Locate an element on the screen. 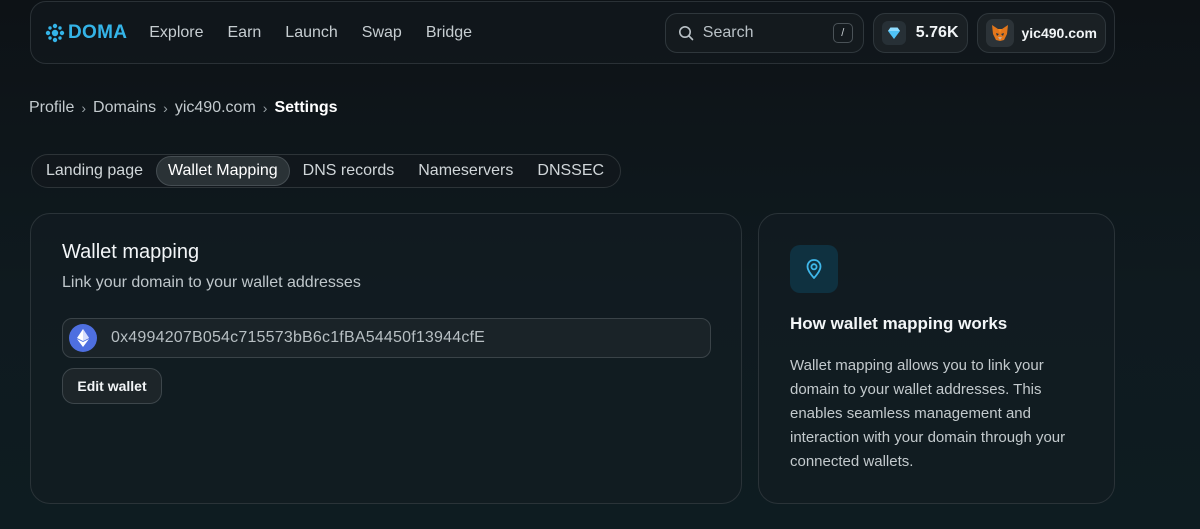 This screenshot has height=529, width=1200. nav-bridge: Bridge is located at coordinates (449, 33).